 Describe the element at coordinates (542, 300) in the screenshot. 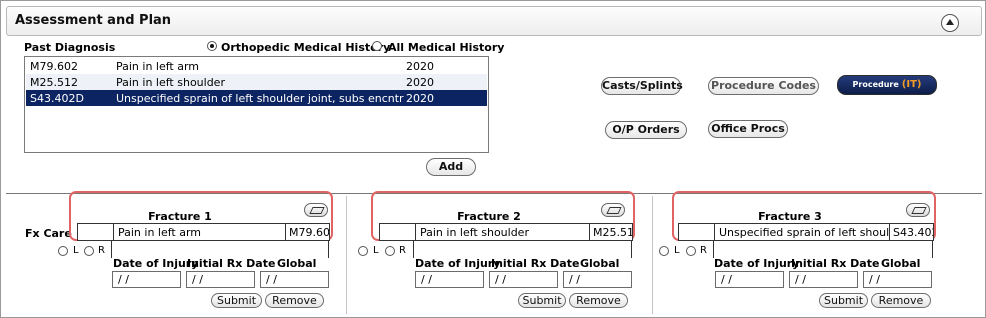

I see `fracture-2-submit-button: Submit` at that location.